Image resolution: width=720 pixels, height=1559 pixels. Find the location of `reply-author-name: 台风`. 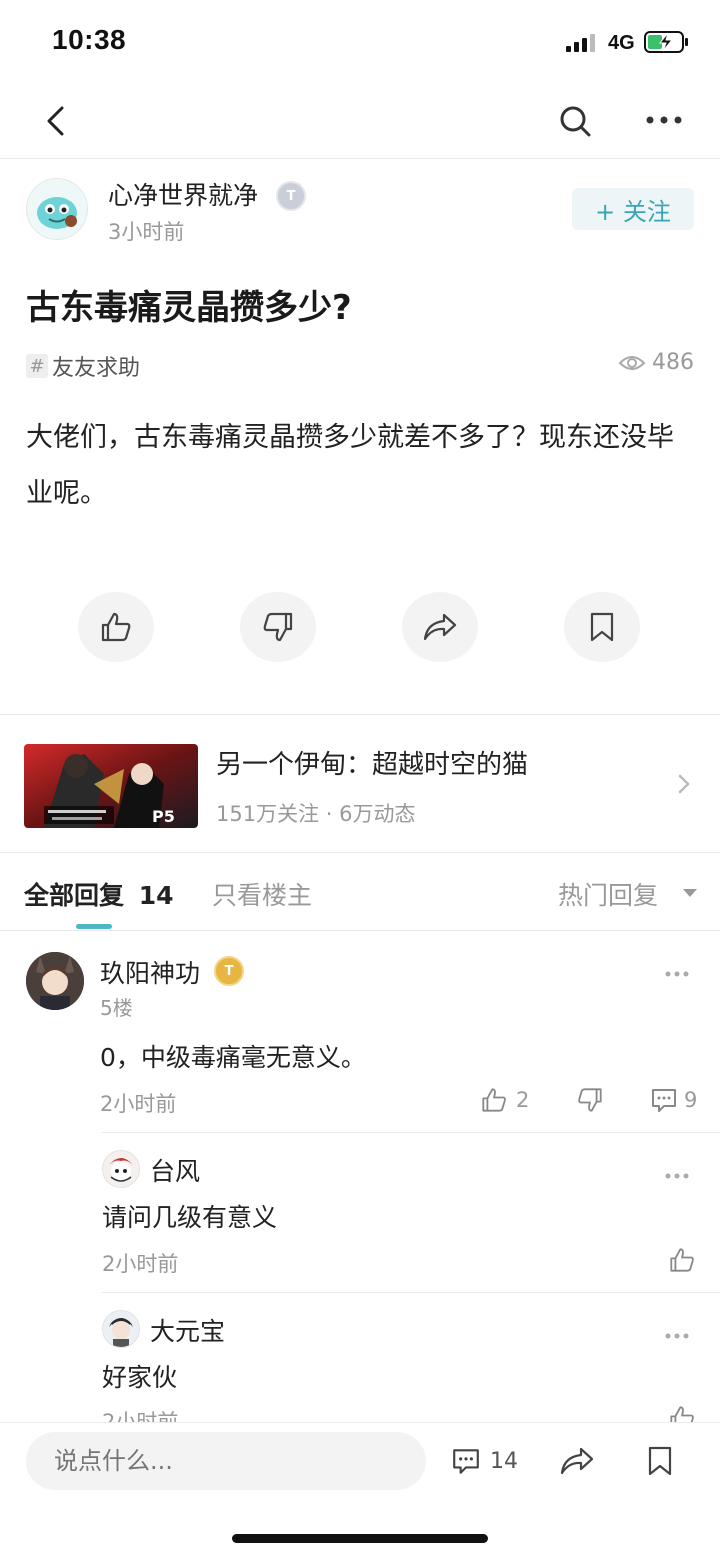

reply-author-name: 台风 is located at coordinates (175, 1170).